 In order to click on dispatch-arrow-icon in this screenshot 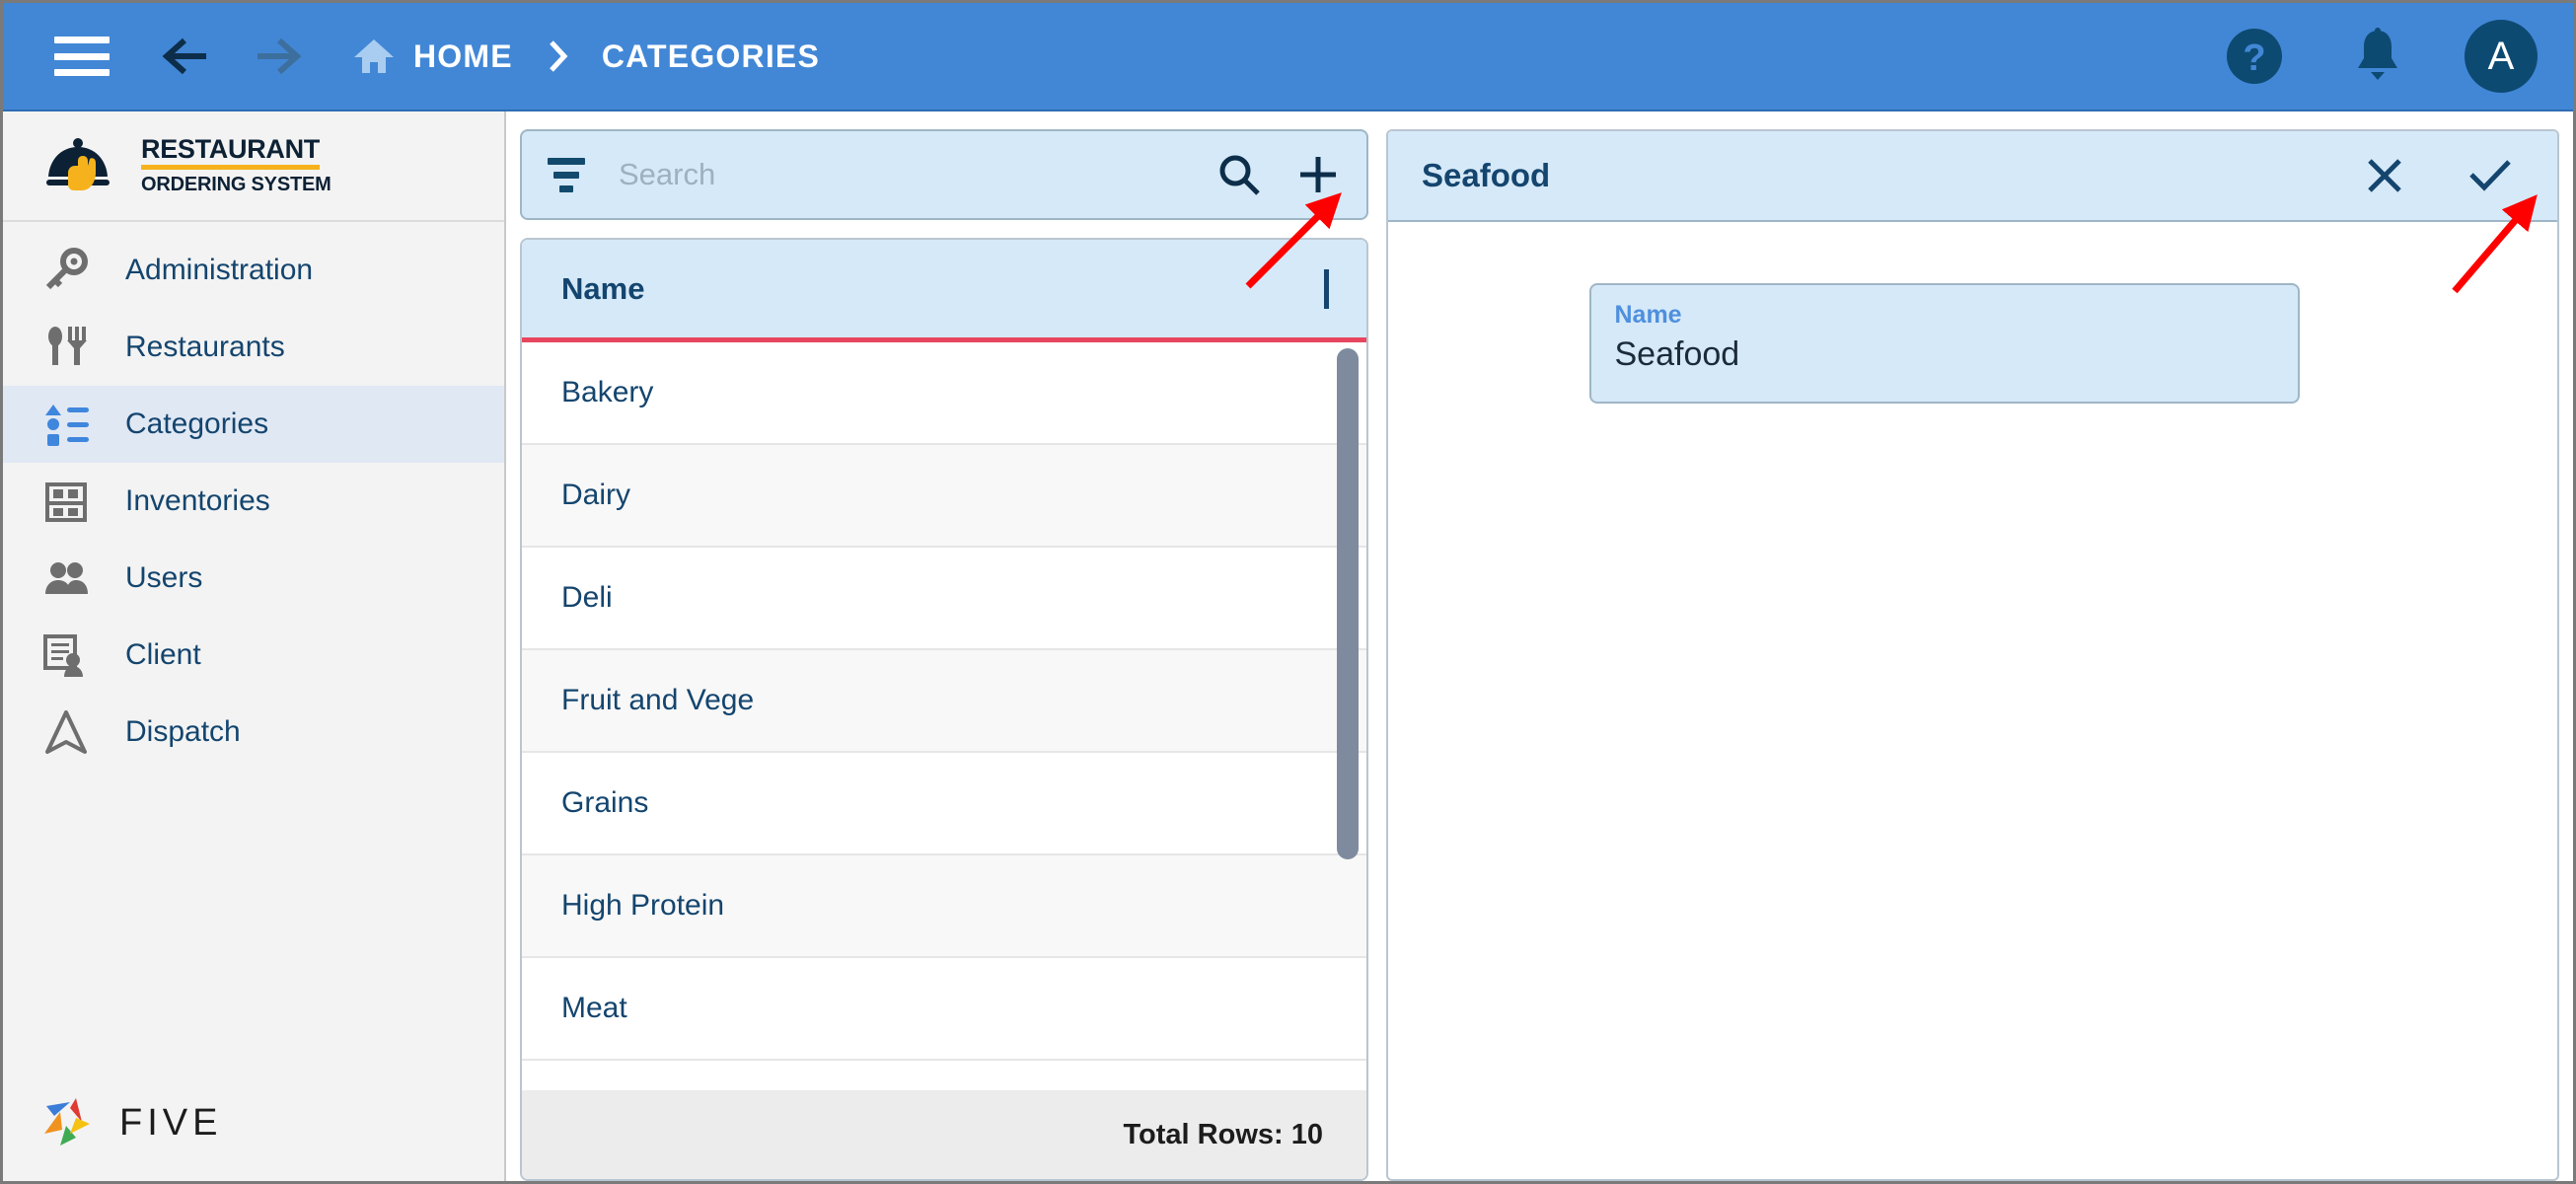, I will do `click(73, 732)`.